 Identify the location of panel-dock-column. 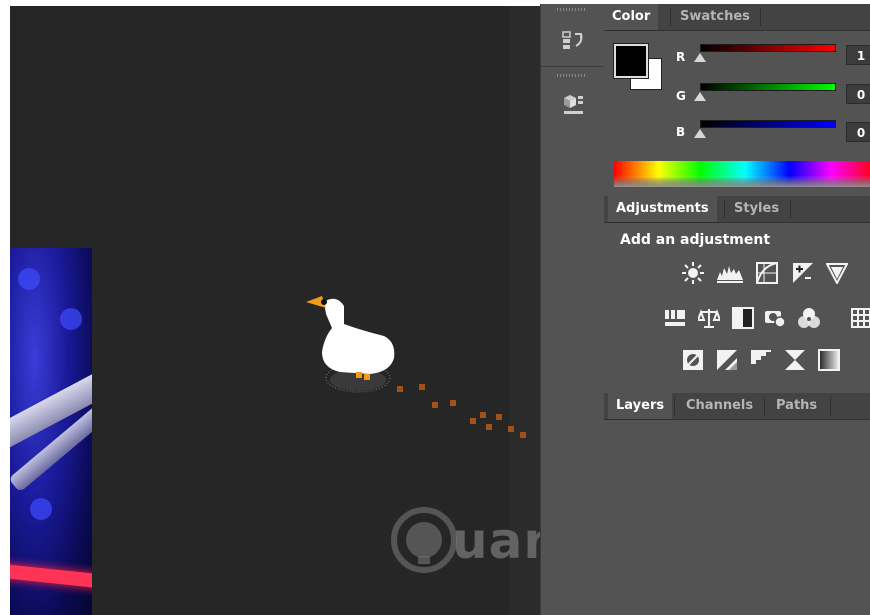
(573, 307).